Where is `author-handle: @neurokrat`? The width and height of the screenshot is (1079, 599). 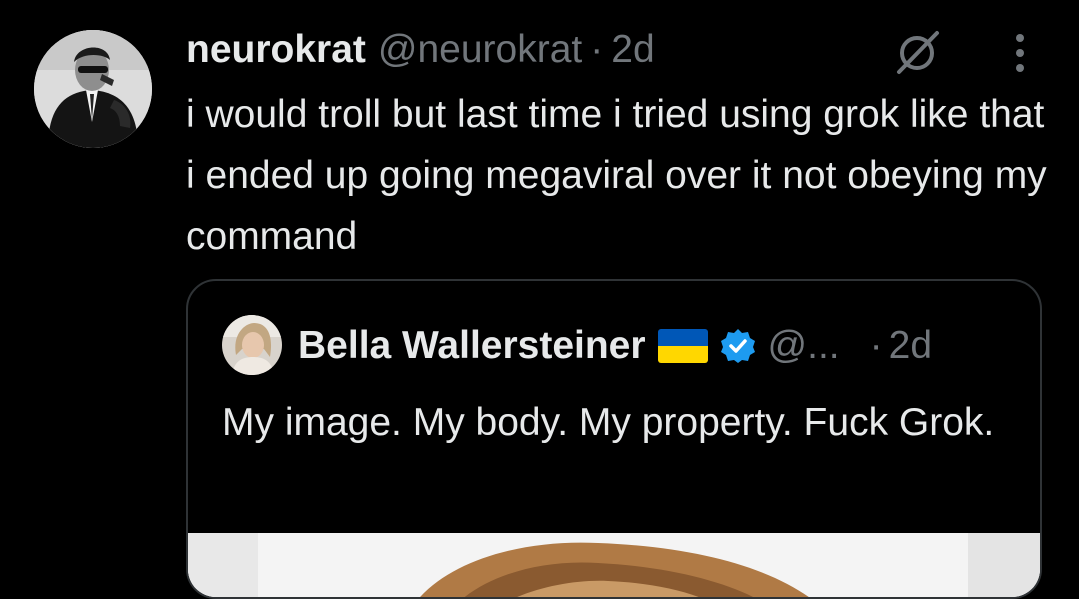 author-handle: @neurokrat is located at coordinates (480, 50).